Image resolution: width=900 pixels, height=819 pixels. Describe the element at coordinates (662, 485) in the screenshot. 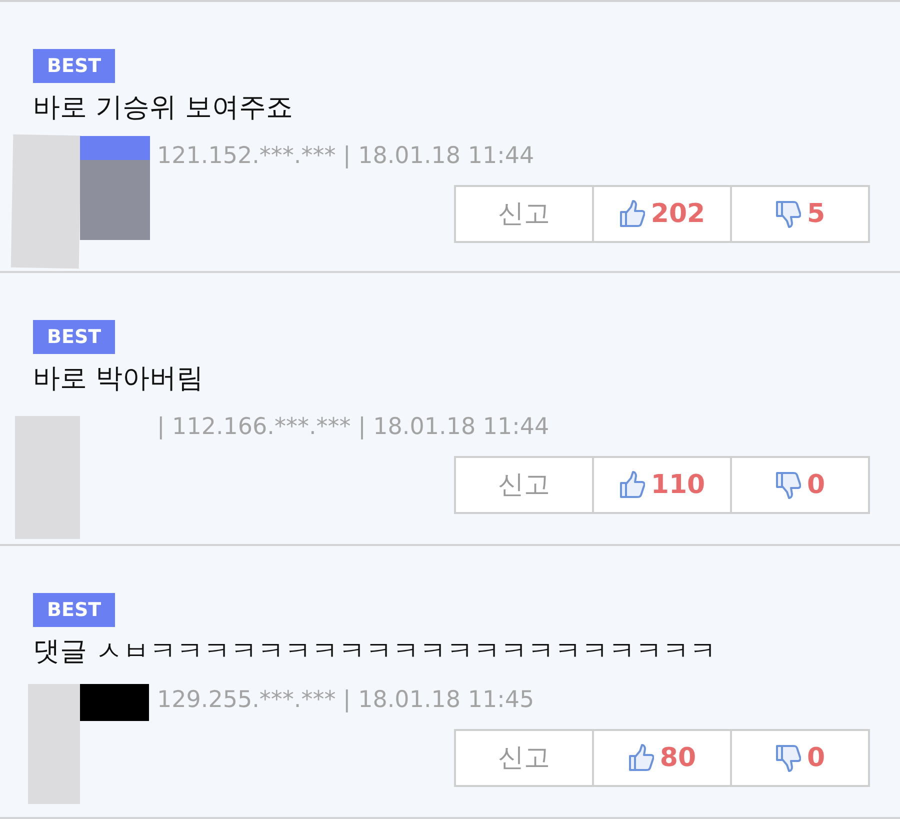

I see `like-button: 110` at that location.